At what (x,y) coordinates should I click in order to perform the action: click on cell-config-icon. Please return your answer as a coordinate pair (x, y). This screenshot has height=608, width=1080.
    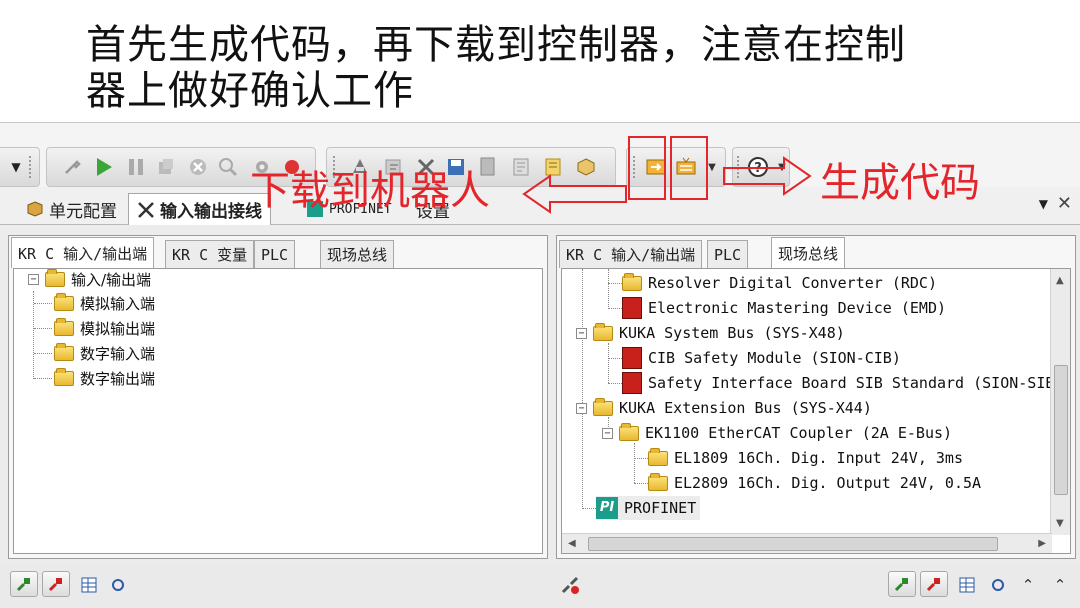
    Looking at the image, I should click on (35, 209).